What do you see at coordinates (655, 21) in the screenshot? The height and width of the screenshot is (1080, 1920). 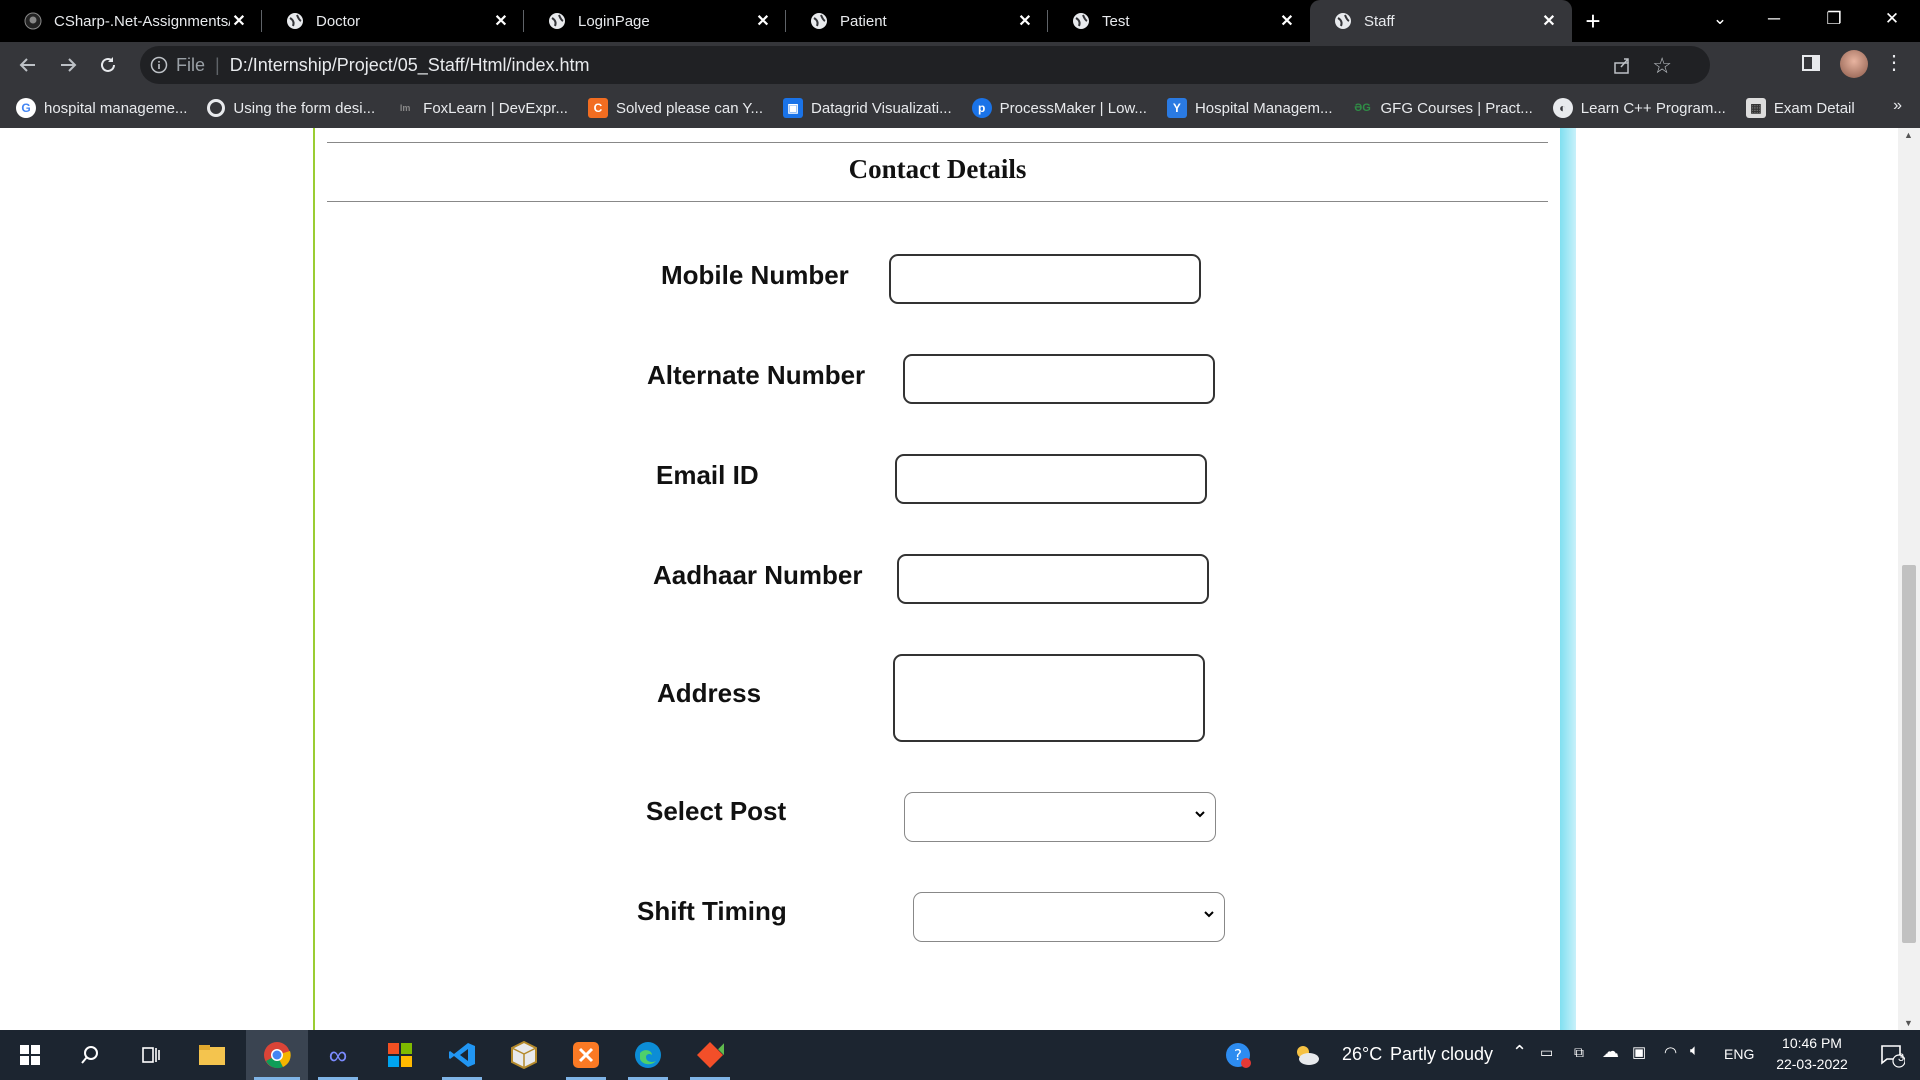 I see `tab-loginpage: LoginPage ✕` at bounding box center [655, 21].